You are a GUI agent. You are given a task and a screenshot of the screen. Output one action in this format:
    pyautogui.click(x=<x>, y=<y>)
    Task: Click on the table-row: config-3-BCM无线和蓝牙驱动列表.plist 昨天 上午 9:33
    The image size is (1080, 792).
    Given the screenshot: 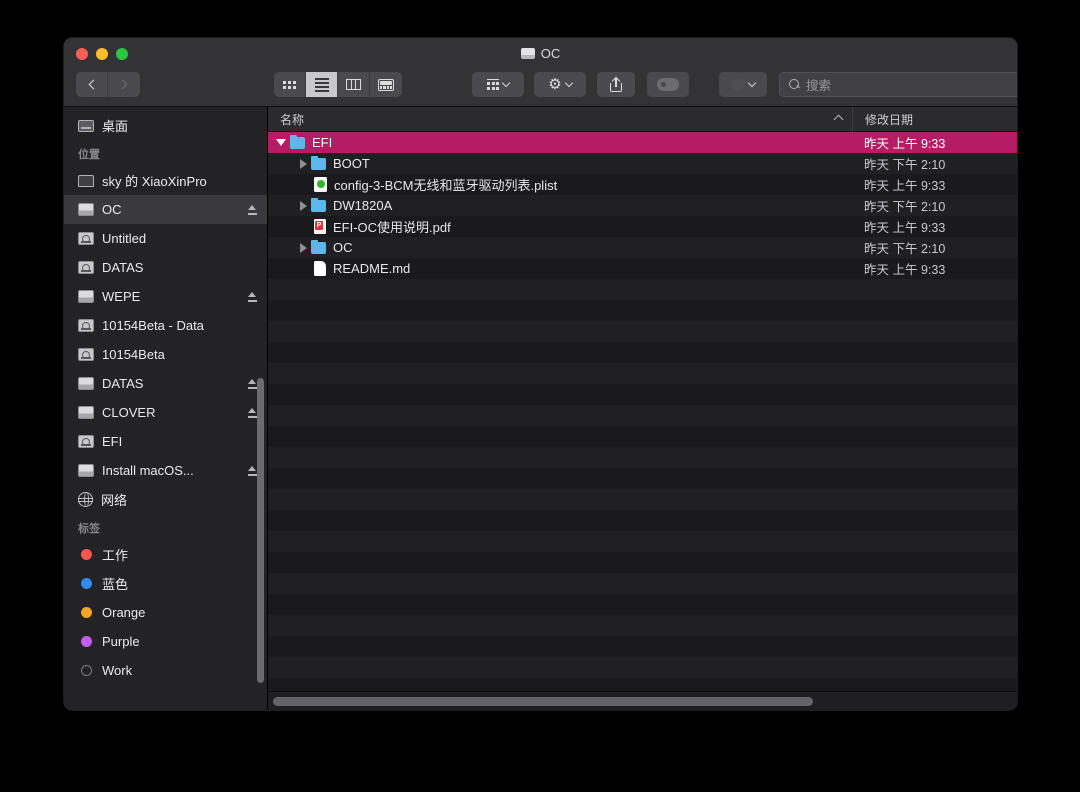 What is the action you would take?
    pyautogui.click(x=642, y=184)
    